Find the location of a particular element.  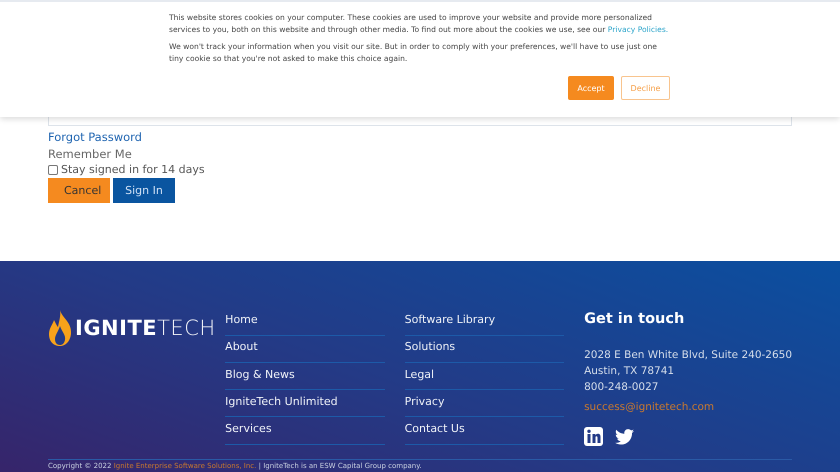

linkedin-icon is located at coordinates (594, 436).